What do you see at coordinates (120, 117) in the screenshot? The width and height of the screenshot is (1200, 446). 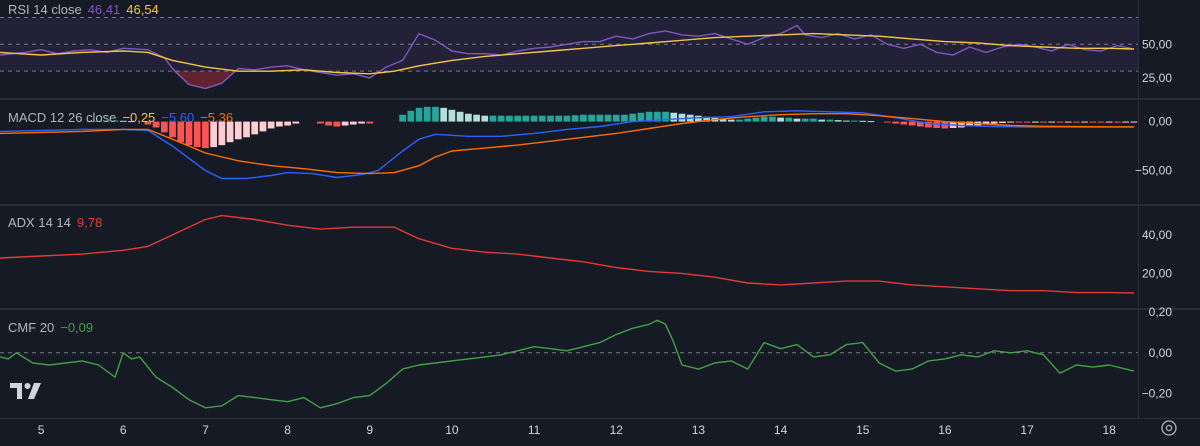 I see `macd-legend: MACD 12 26 close −0,25 −5,60 −5,36` at bounding box center [120, 117].